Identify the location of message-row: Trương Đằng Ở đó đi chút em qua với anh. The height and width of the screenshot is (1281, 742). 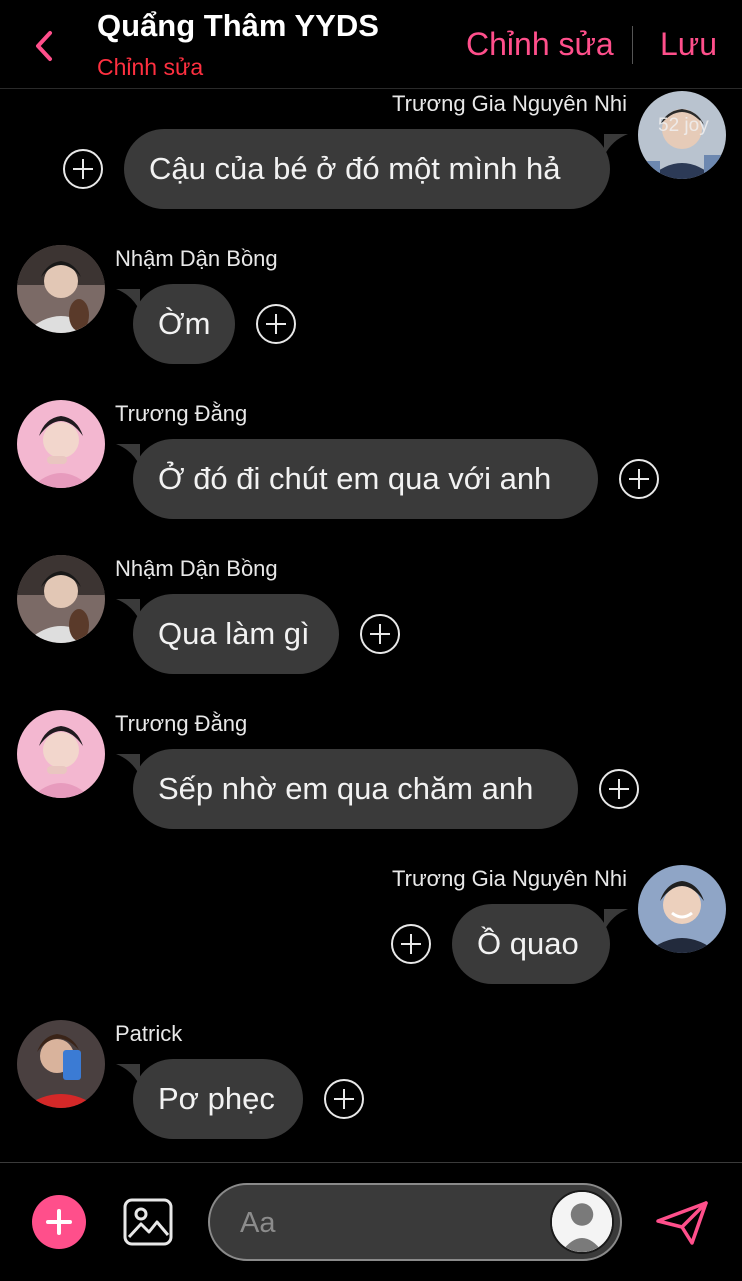
(371, 463).